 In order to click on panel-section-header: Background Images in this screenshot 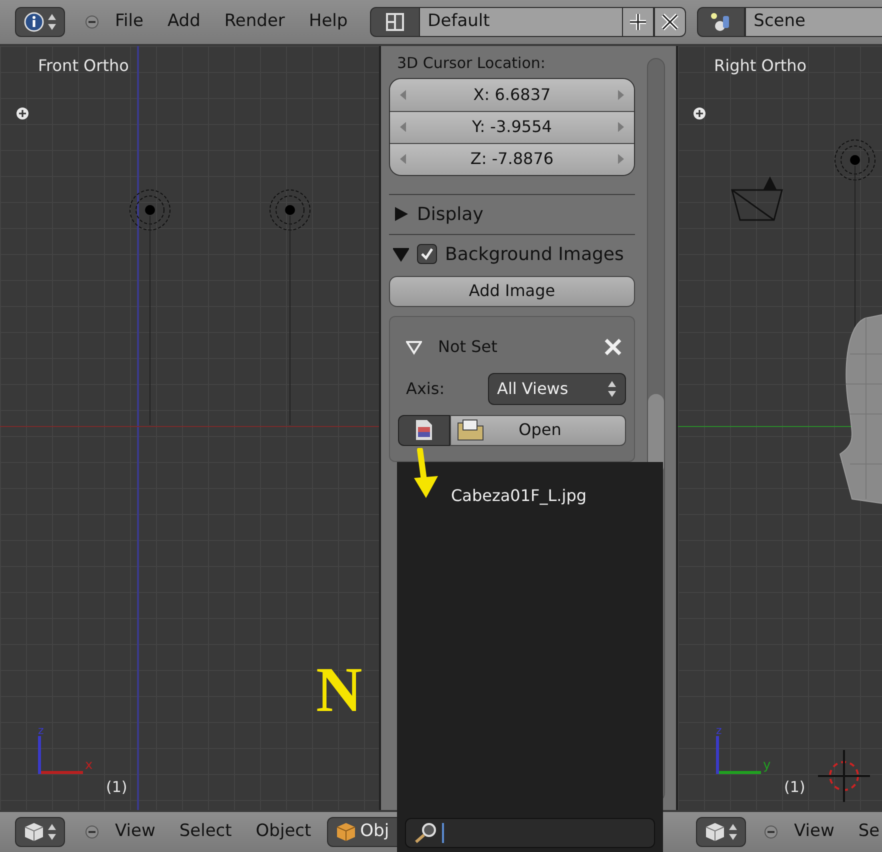, I will do `click(512, 254)`.